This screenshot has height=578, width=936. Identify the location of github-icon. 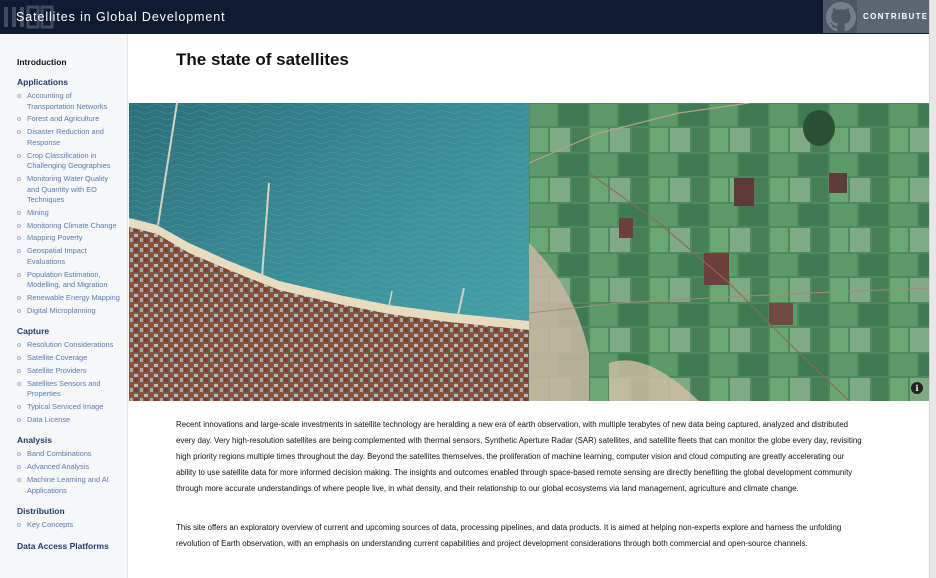
(840, 16).